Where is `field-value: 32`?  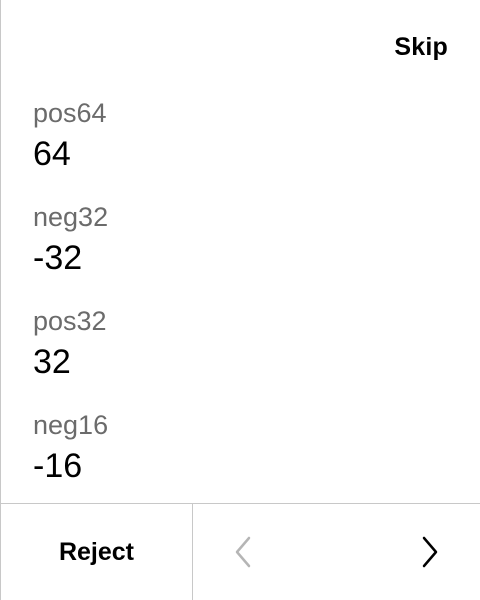 field-value: 32 is located at coordinates (52, 362).